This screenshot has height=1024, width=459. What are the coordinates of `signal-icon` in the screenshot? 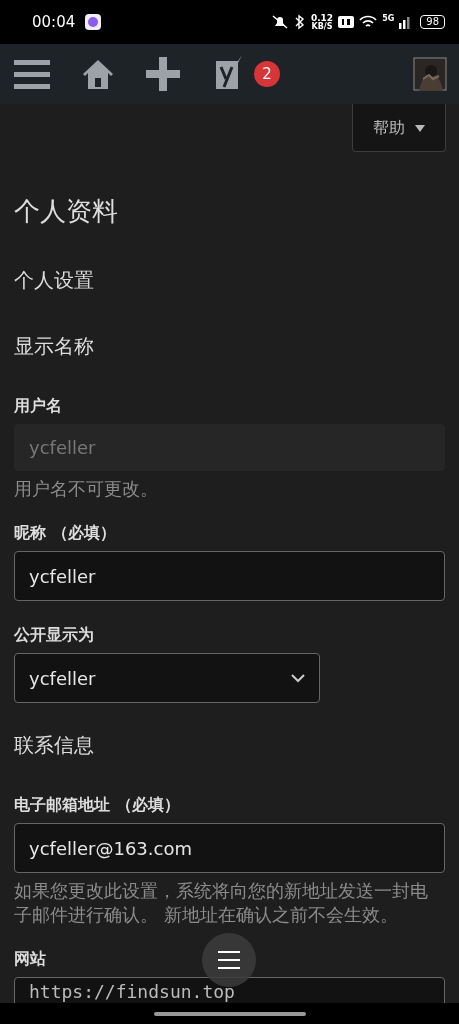 It's located at (405, 22).